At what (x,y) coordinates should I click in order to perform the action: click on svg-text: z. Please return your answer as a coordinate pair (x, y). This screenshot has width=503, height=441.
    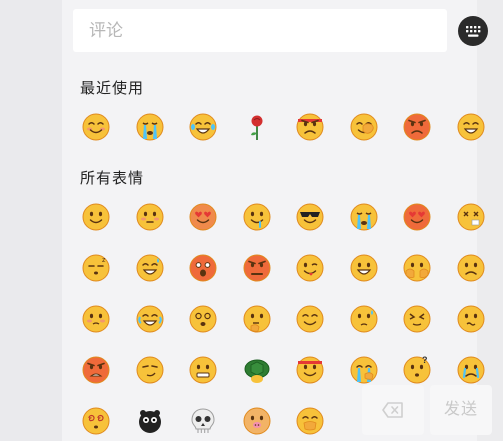
    Looking at the image, I should click on (104, 260).